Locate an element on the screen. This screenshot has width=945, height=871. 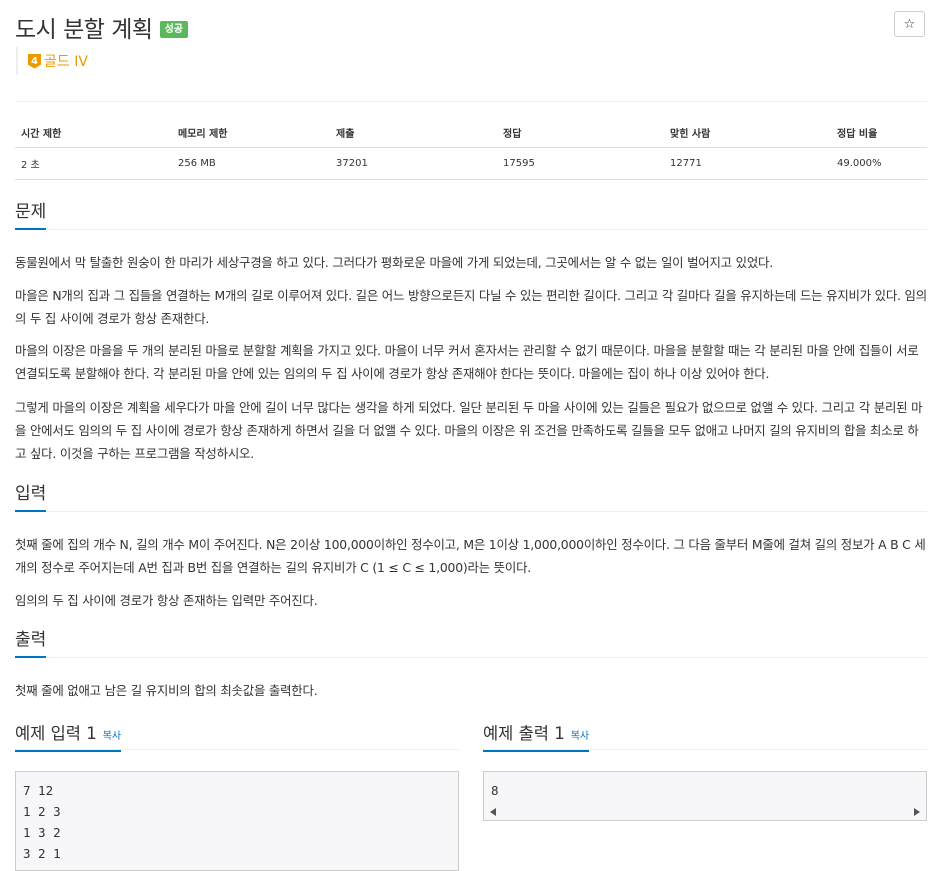
info-table-header-row: 시간 제한 메모리 제한 제출 정답 맞힌 사람 정답 비율 is located at coordinates (471, 133).